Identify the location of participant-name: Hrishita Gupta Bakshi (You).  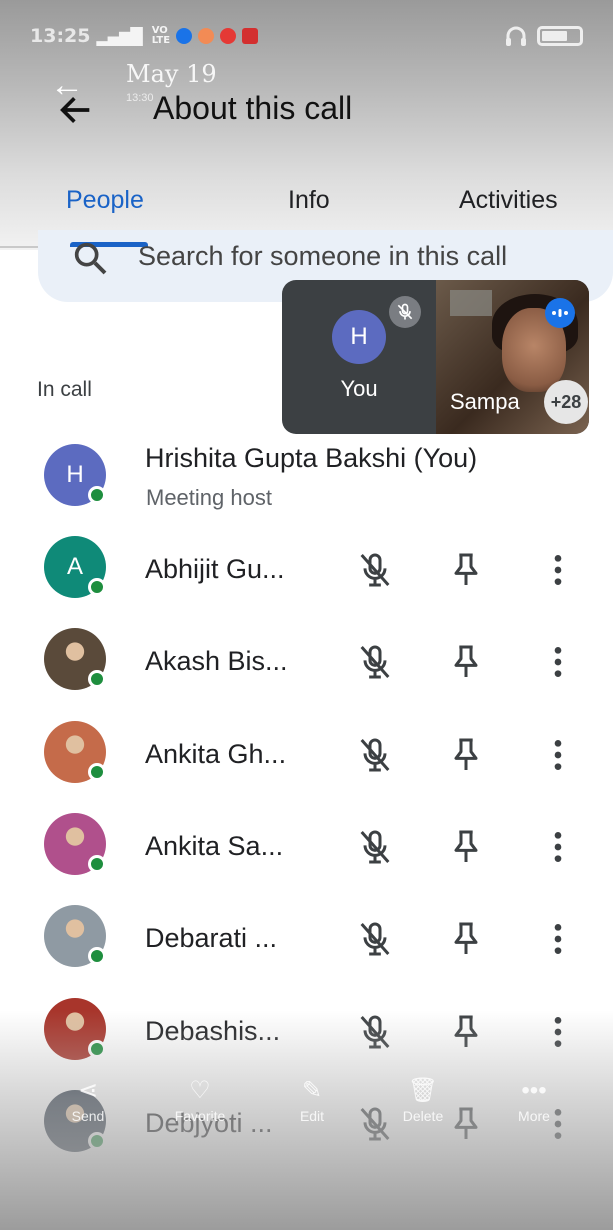
(311, 458).